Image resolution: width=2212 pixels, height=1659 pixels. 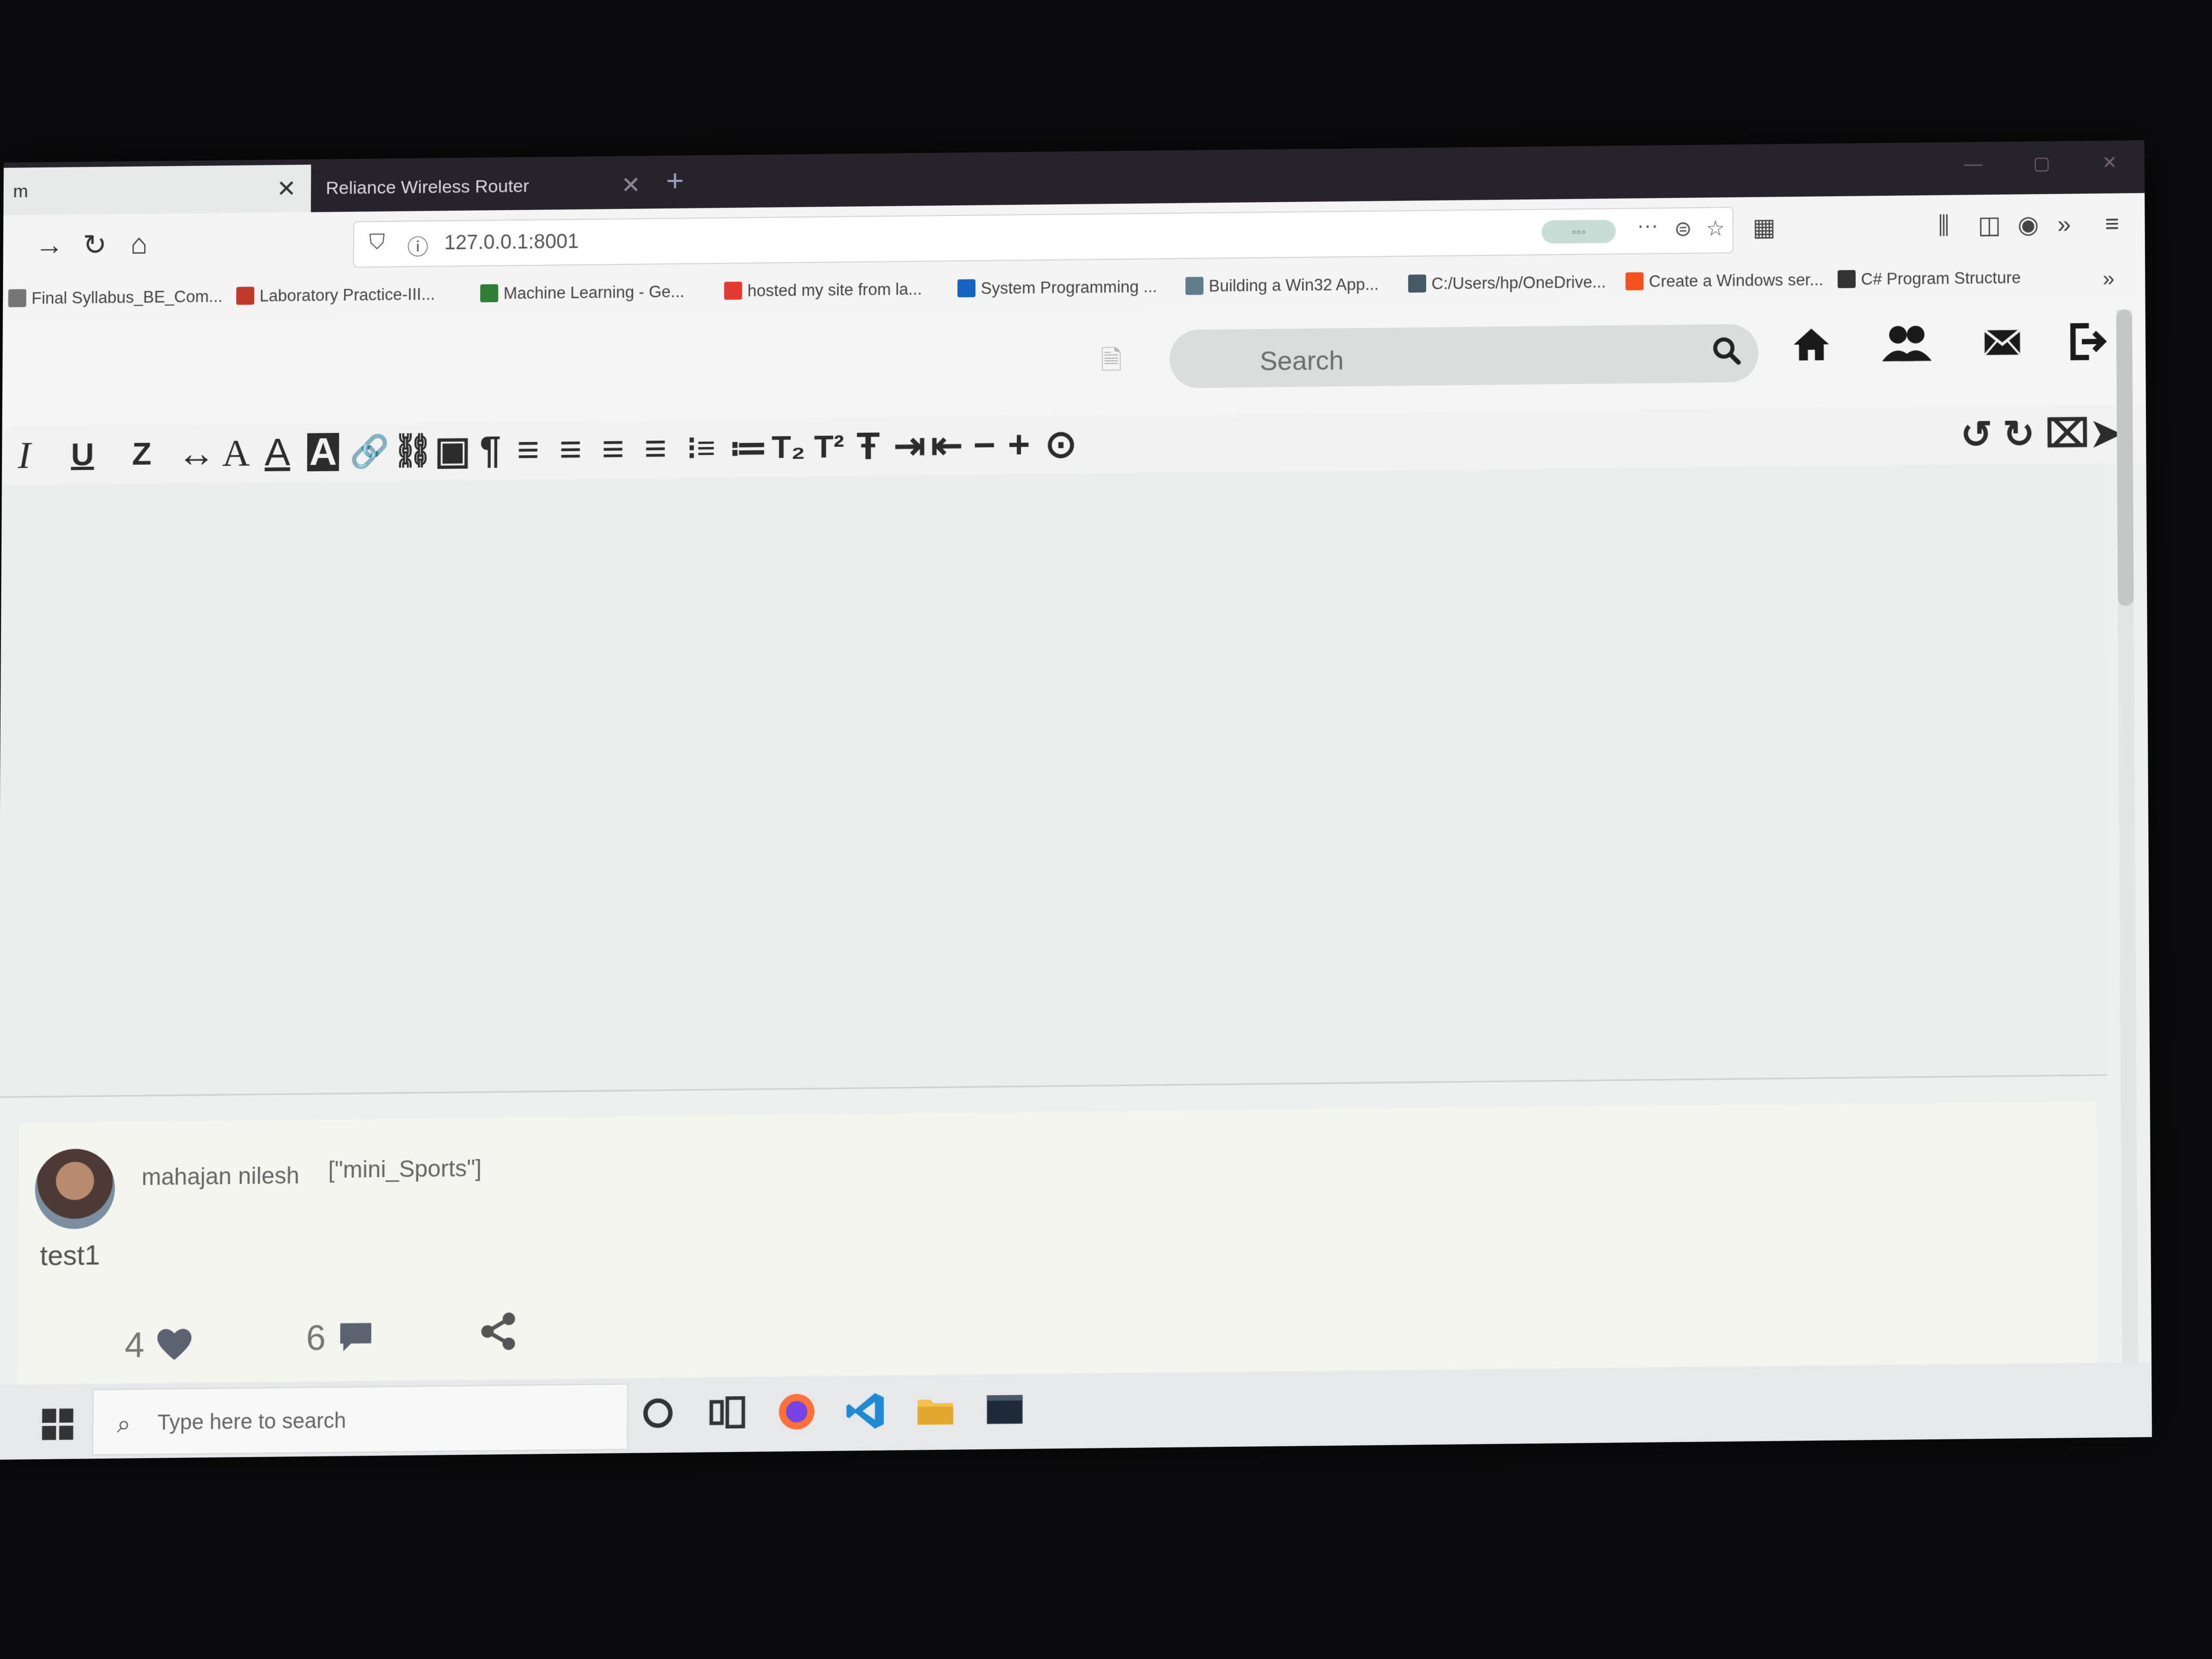 What do you see at coordinates (360, 1419) in the screenshot?
I see `taskbar-search-input: ⌕ Type here to search` at bounding box center [360, 1419].